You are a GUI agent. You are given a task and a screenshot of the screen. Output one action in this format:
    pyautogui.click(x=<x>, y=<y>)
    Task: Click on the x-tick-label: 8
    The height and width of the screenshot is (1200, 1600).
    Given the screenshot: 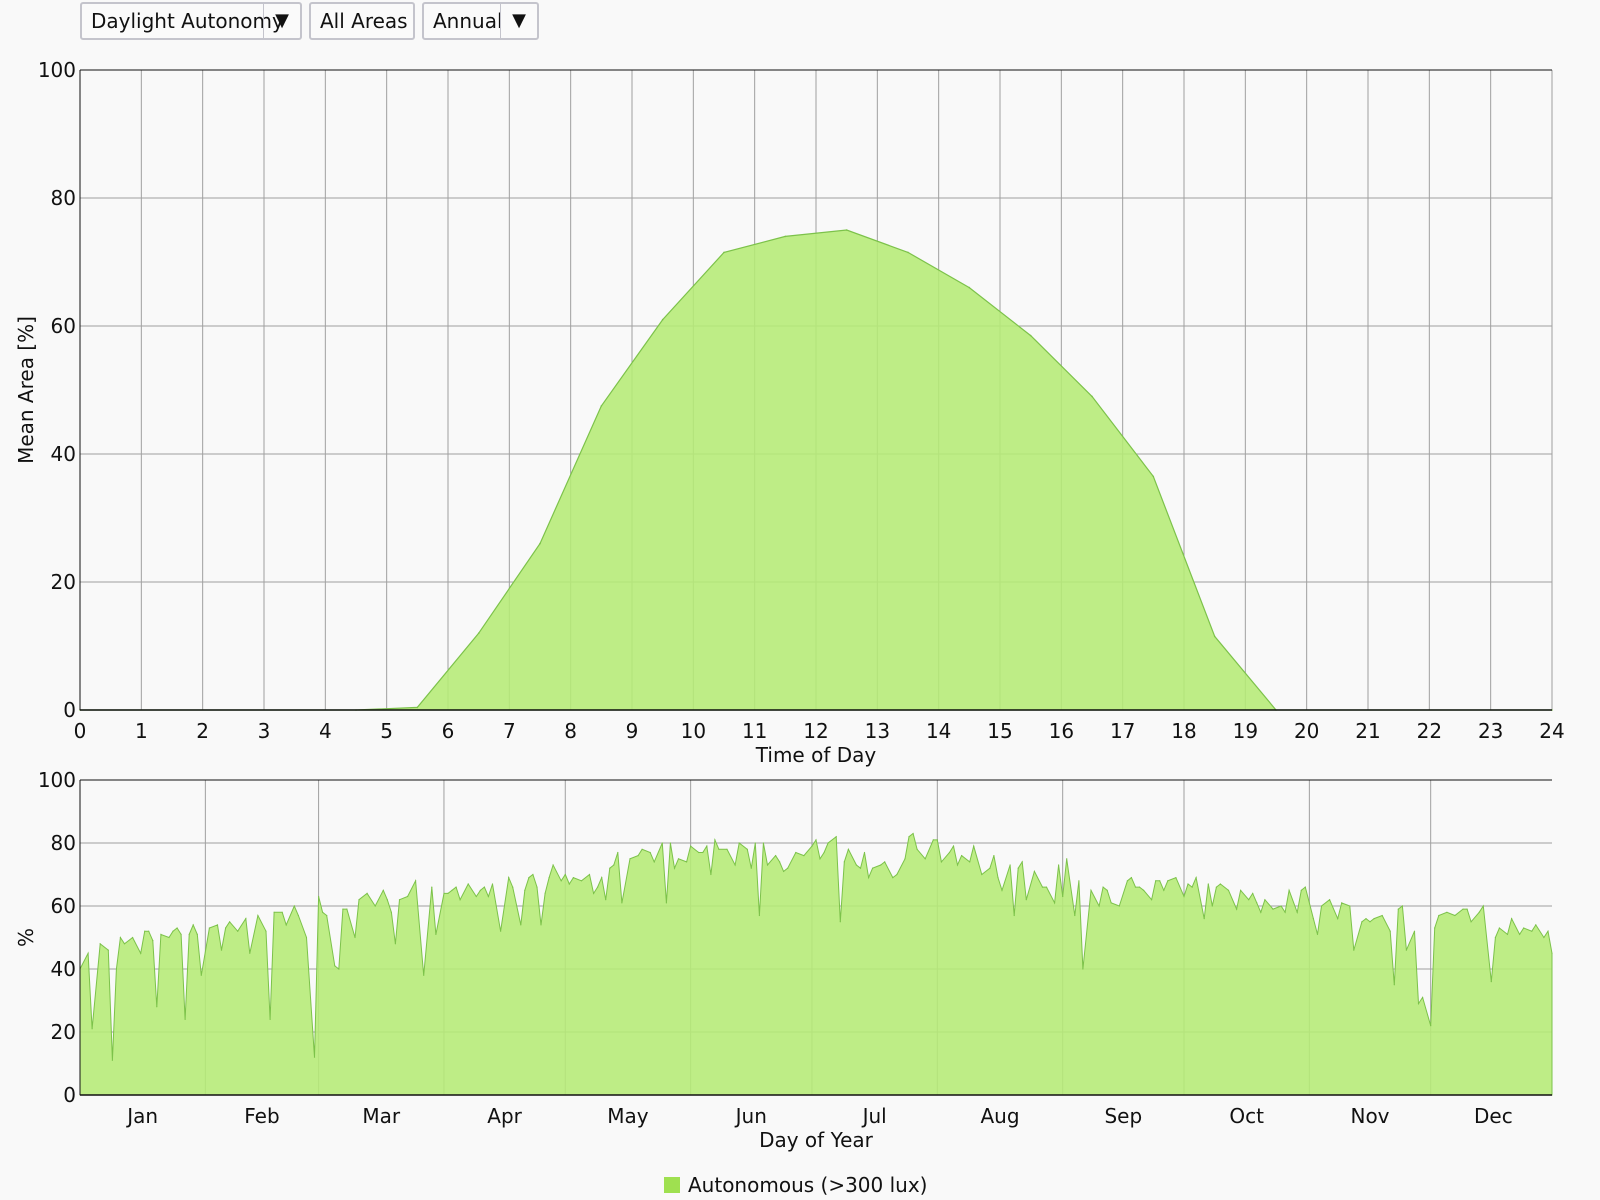 What is the action you would take?
    pyautogui.click(x=570, y=731)
    